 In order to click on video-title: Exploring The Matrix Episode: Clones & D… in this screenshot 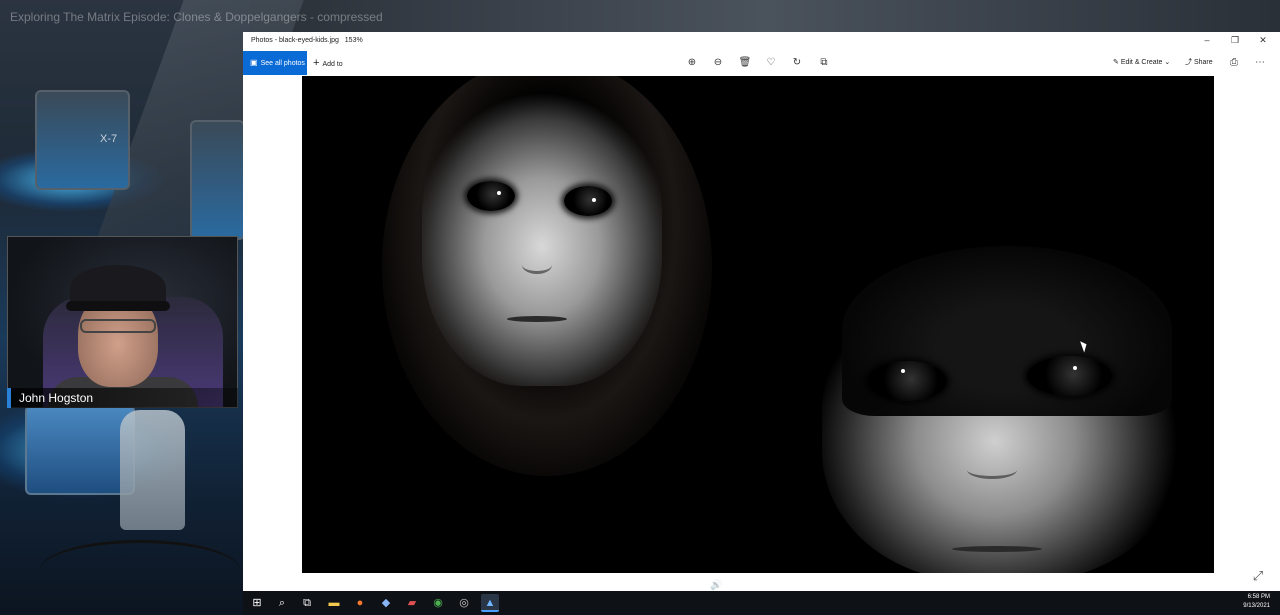, I will do `click(196, 17)`.